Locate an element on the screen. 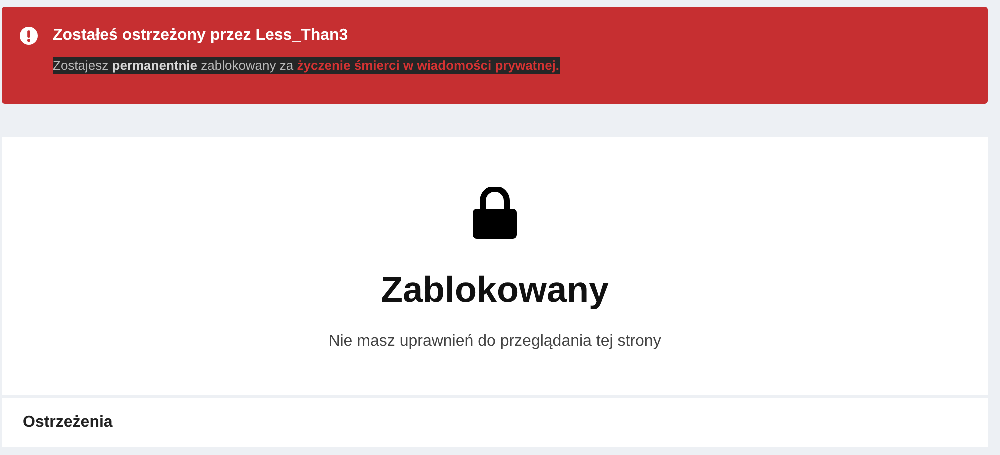  alert-title: Zostałeś ostrzeżony przez Less_Than3 is located at coordinates (200, 36).